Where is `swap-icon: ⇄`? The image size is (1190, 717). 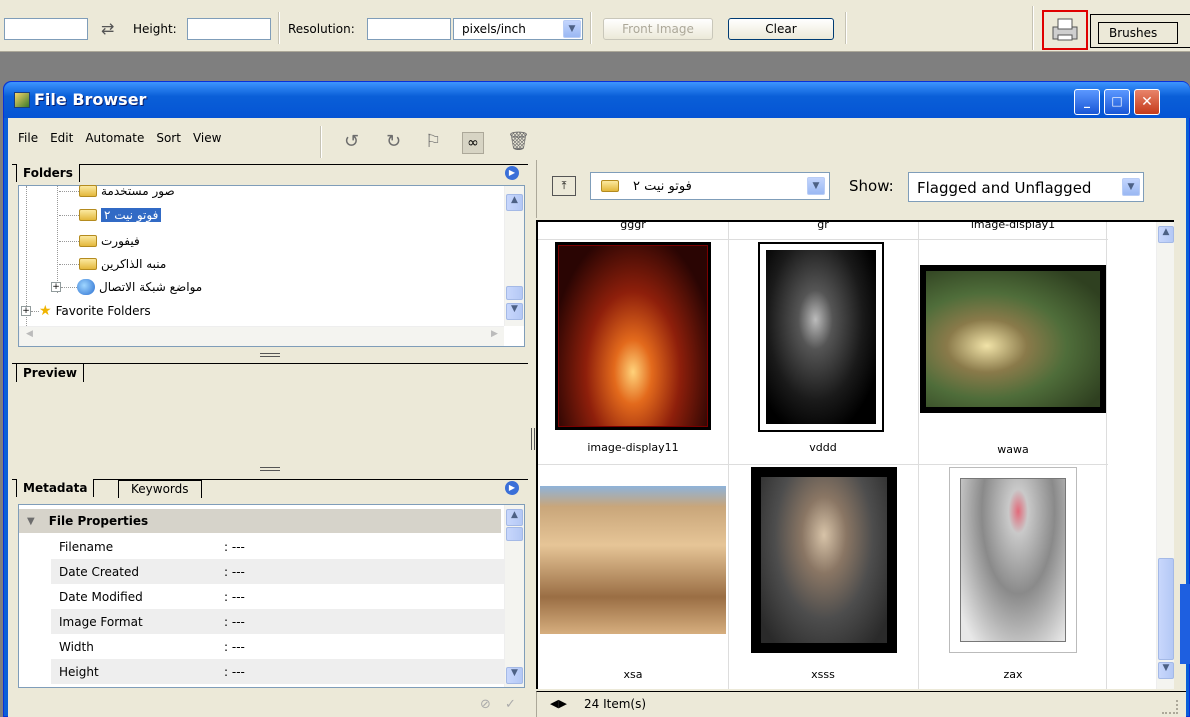
swap-icon: ⇄ is located at coordinates (107, 28).